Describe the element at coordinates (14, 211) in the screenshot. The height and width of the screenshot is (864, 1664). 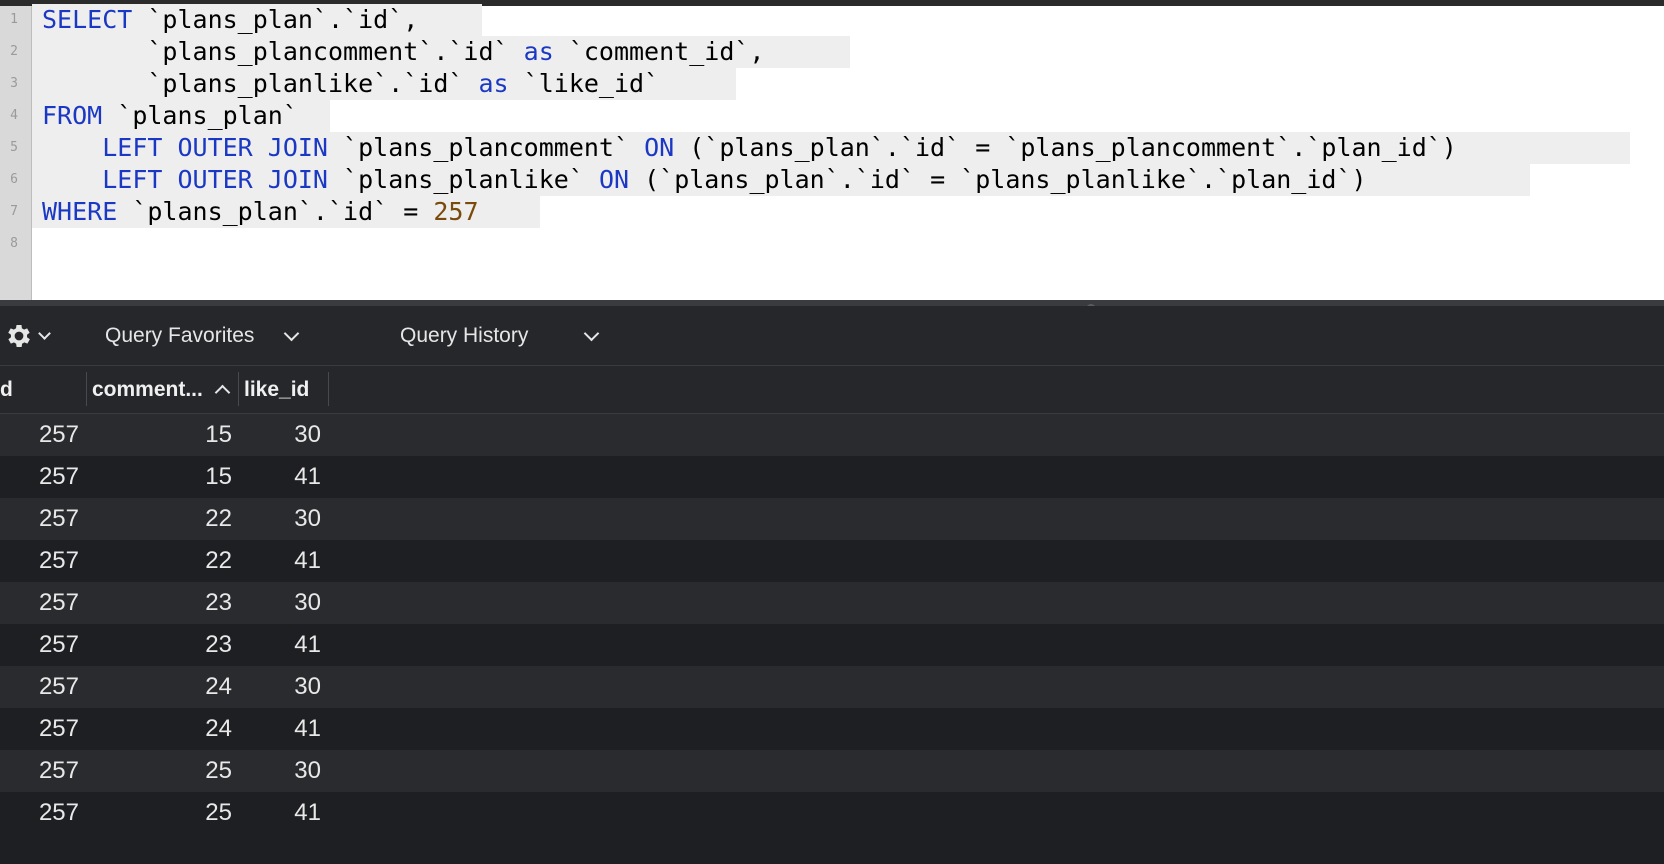
I see `line-number: 7` at that location.